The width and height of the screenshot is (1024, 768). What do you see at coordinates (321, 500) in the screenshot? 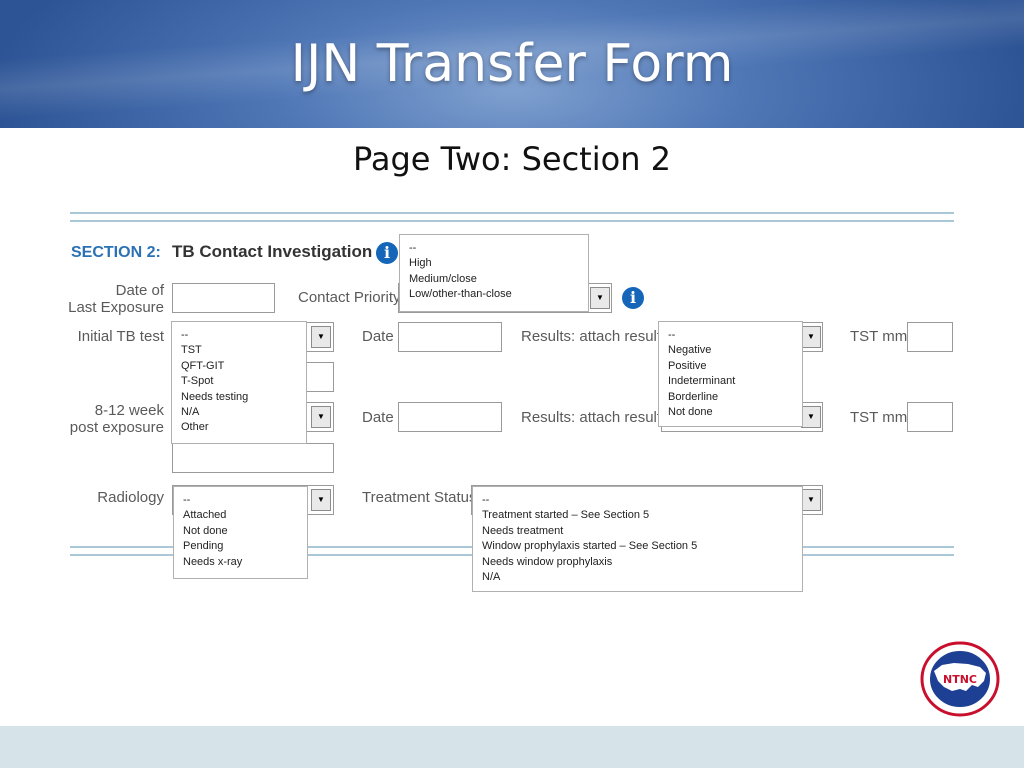
I see `radiology-arrow-icon: ▼` at bounding box center [321, 500].